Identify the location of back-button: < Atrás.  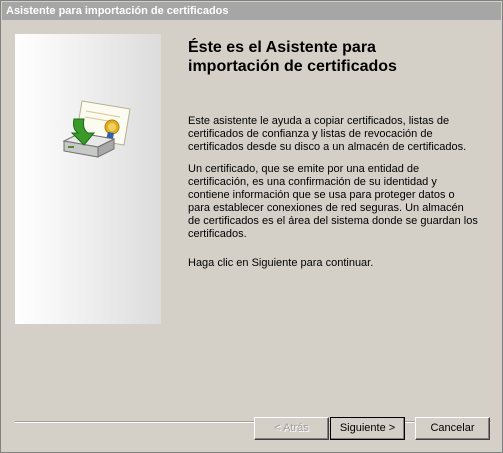
(291, 428).